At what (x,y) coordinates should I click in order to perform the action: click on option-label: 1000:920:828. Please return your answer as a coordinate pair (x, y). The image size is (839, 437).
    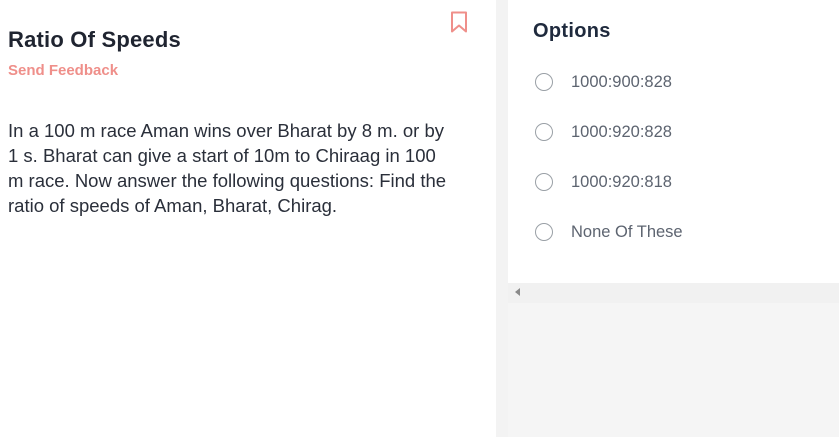
    Looking at the image, I should click on (621, 131).